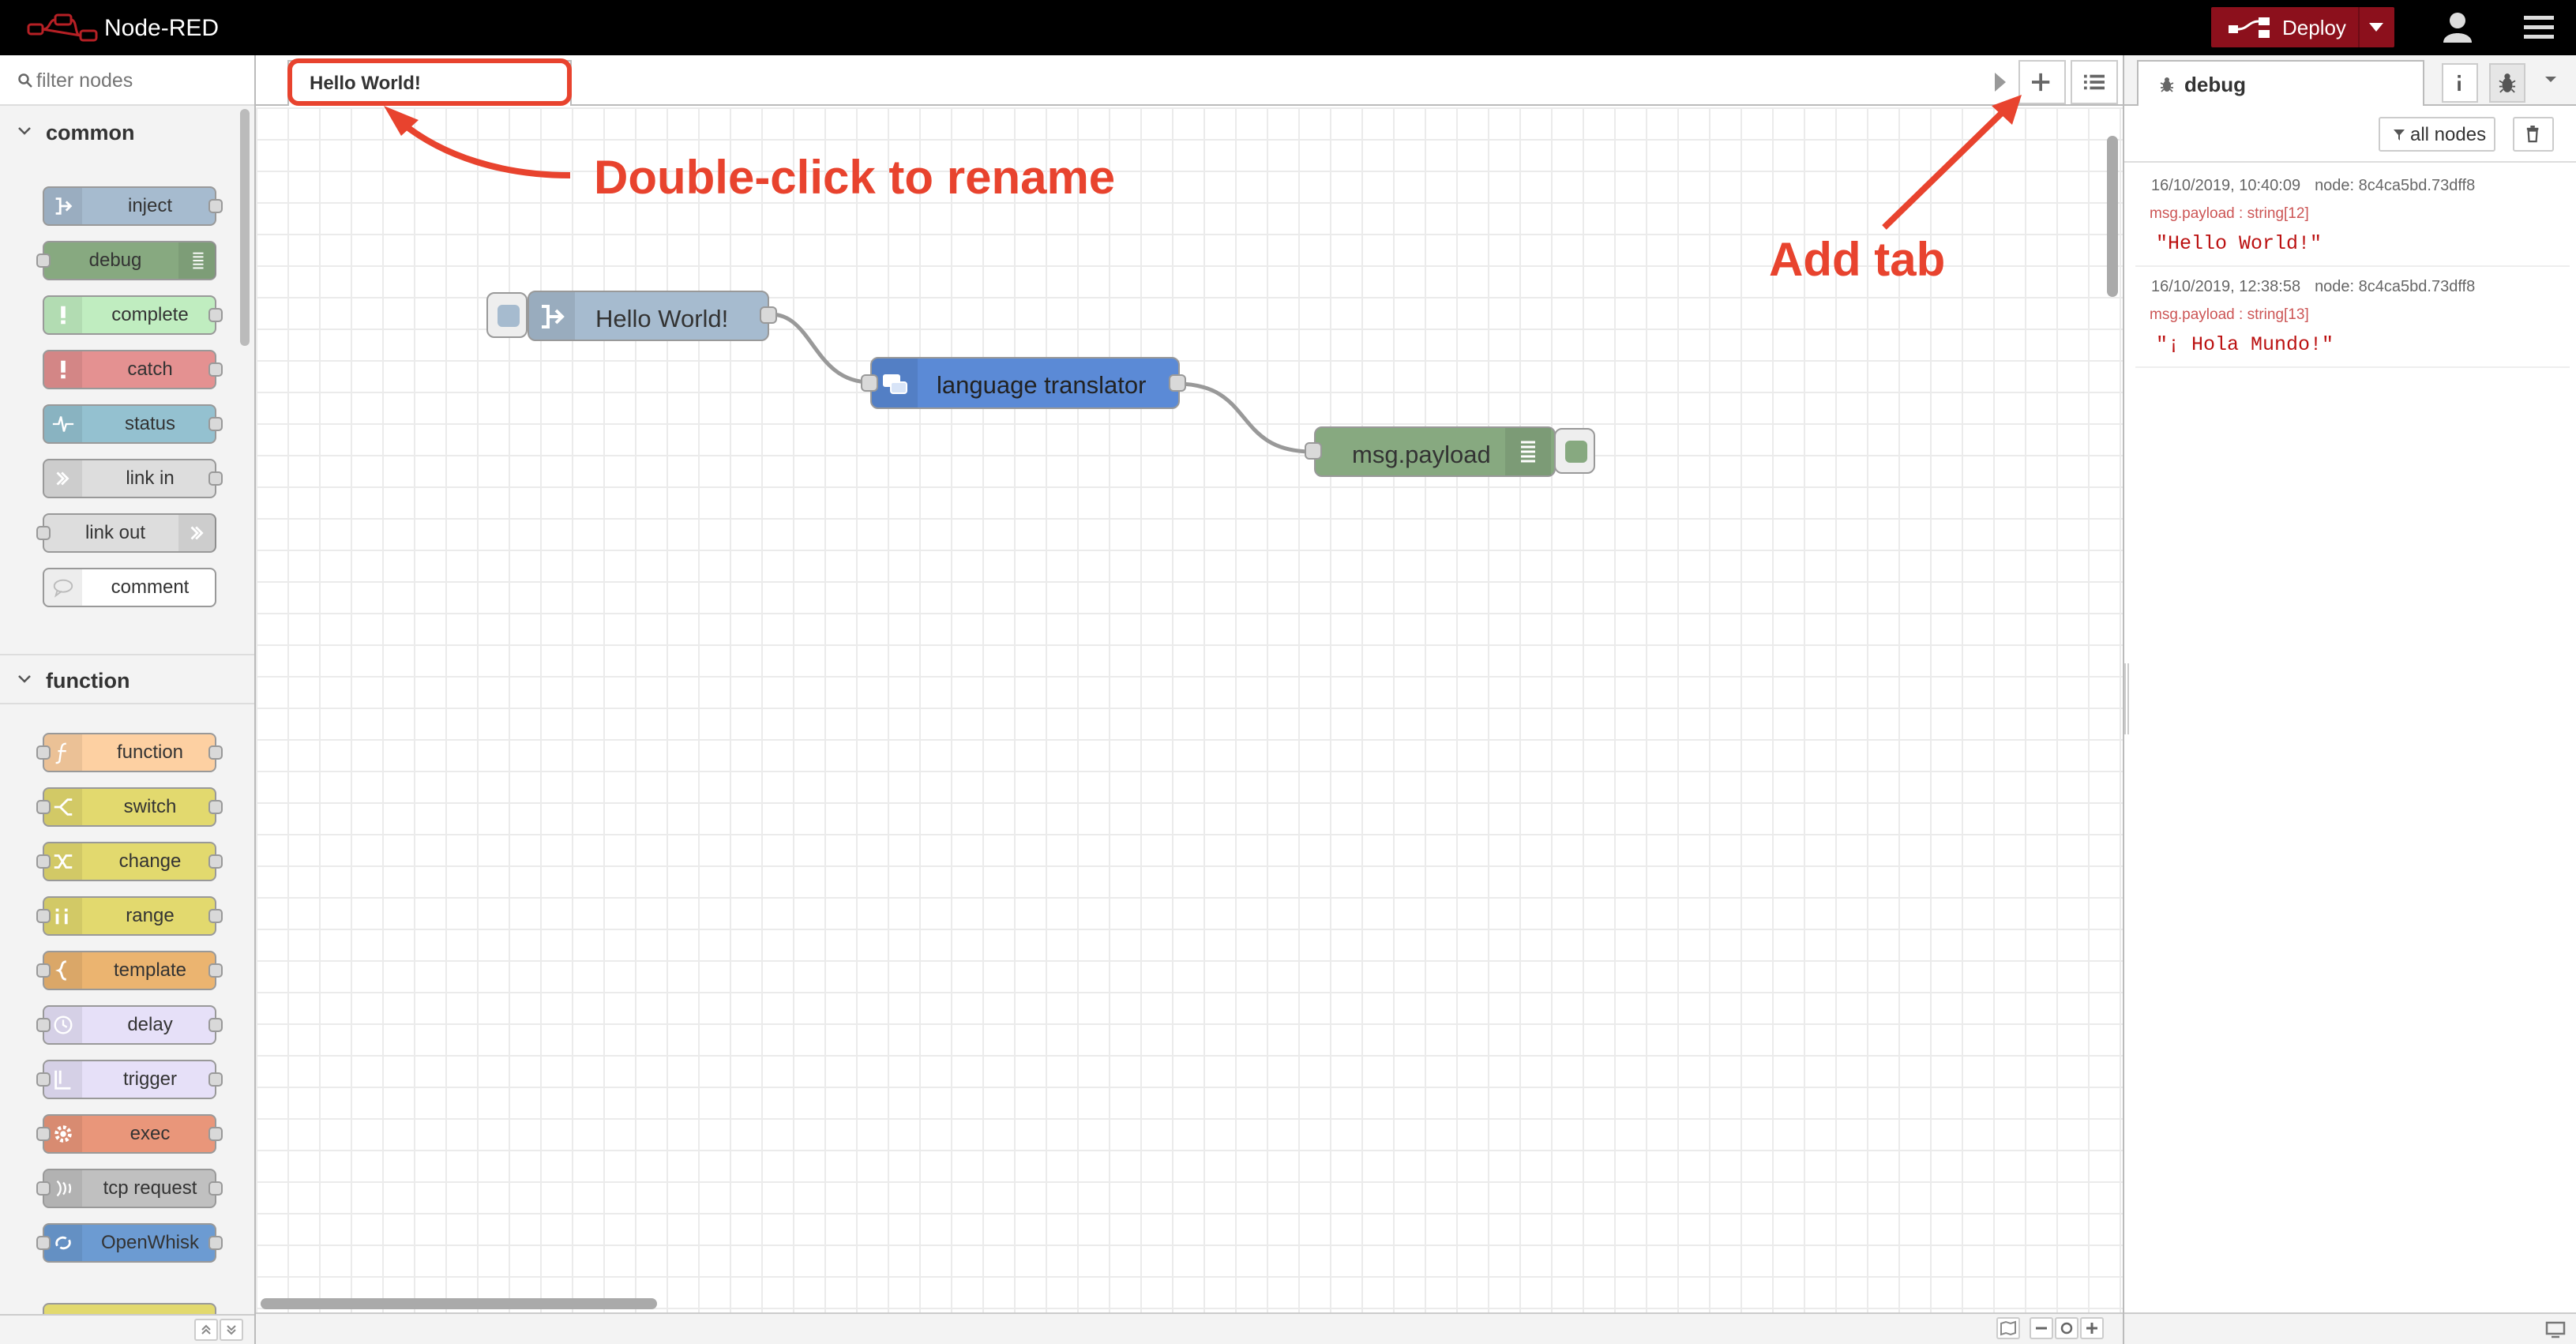 The width and height of the screenshot is (2576, 1344). What do you see at coordinates (2350, 135) in the screenshot?
I see `debug-toolbar` at bounding box center [2350, 135].